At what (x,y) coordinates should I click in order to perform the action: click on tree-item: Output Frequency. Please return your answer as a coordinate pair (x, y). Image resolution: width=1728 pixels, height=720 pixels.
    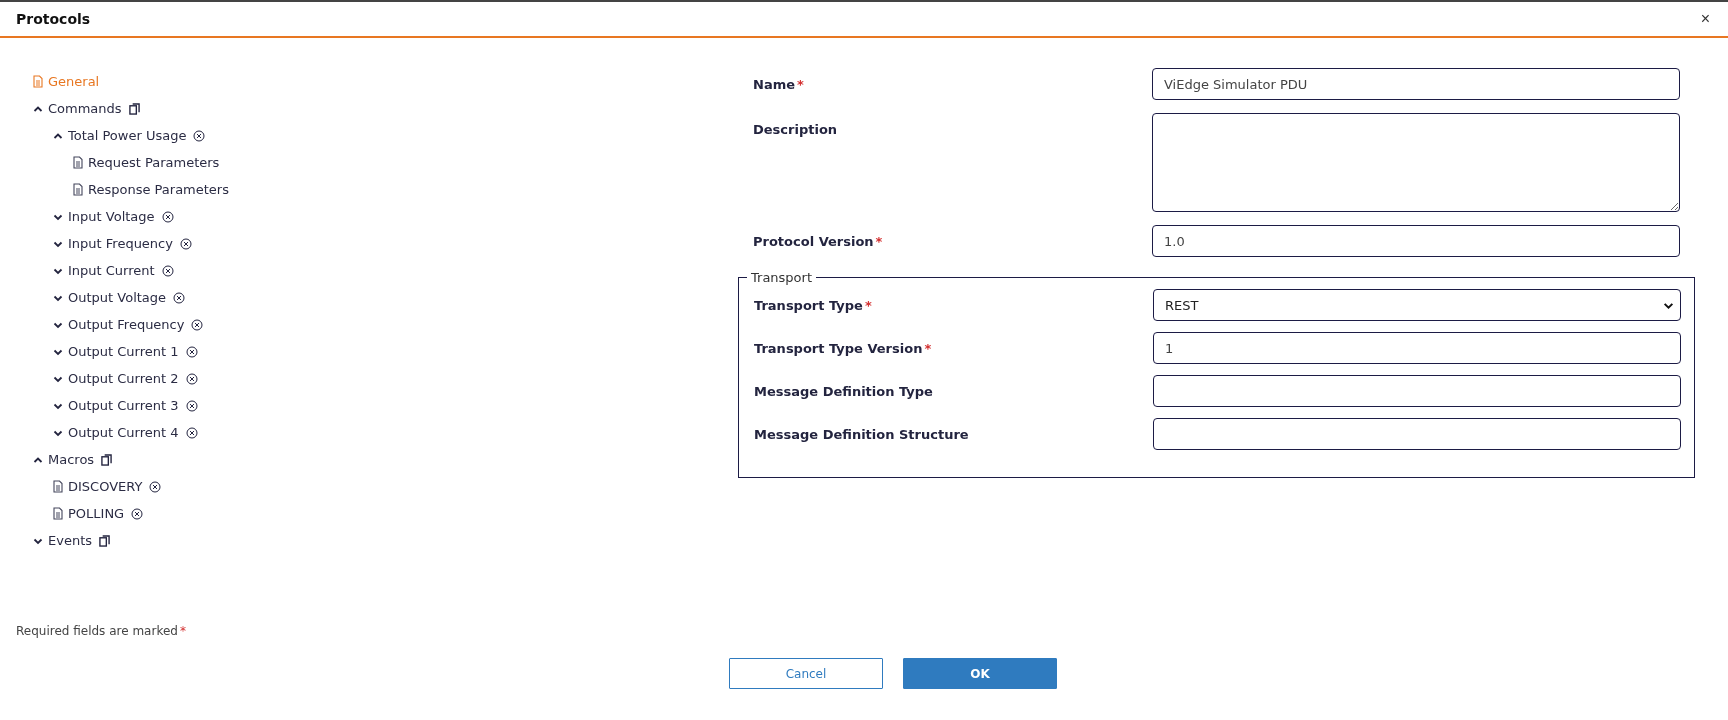
    Looking at the image, I should click on (126, 324).